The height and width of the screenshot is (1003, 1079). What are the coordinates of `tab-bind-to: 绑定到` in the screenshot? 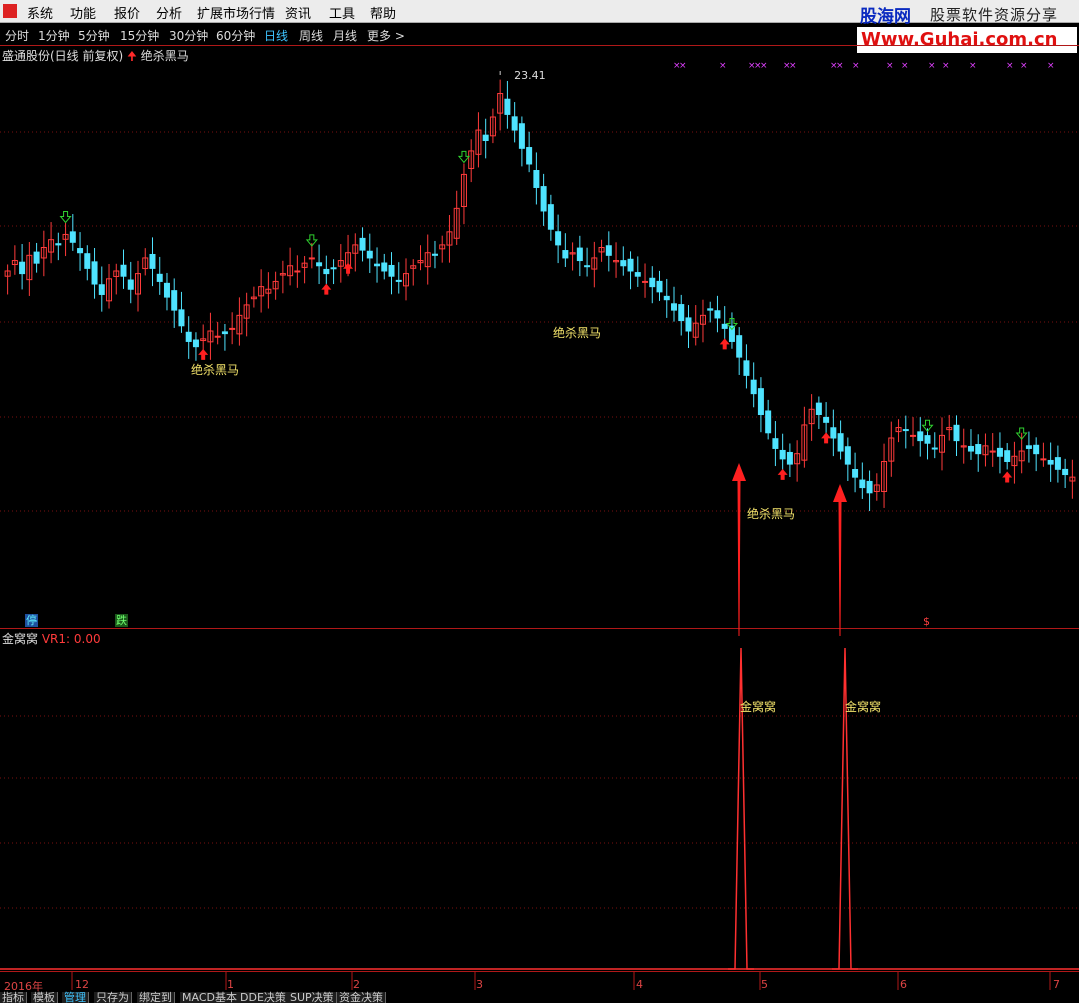 It's located at (156, 997).